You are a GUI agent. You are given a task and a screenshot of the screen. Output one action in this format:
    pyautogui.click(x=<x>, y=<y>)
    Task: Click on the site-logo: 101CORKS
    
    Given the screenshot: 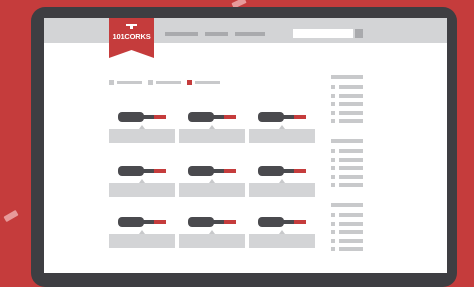 What is the action you would take?
    pyautogui.click(x=131, y=38)
    